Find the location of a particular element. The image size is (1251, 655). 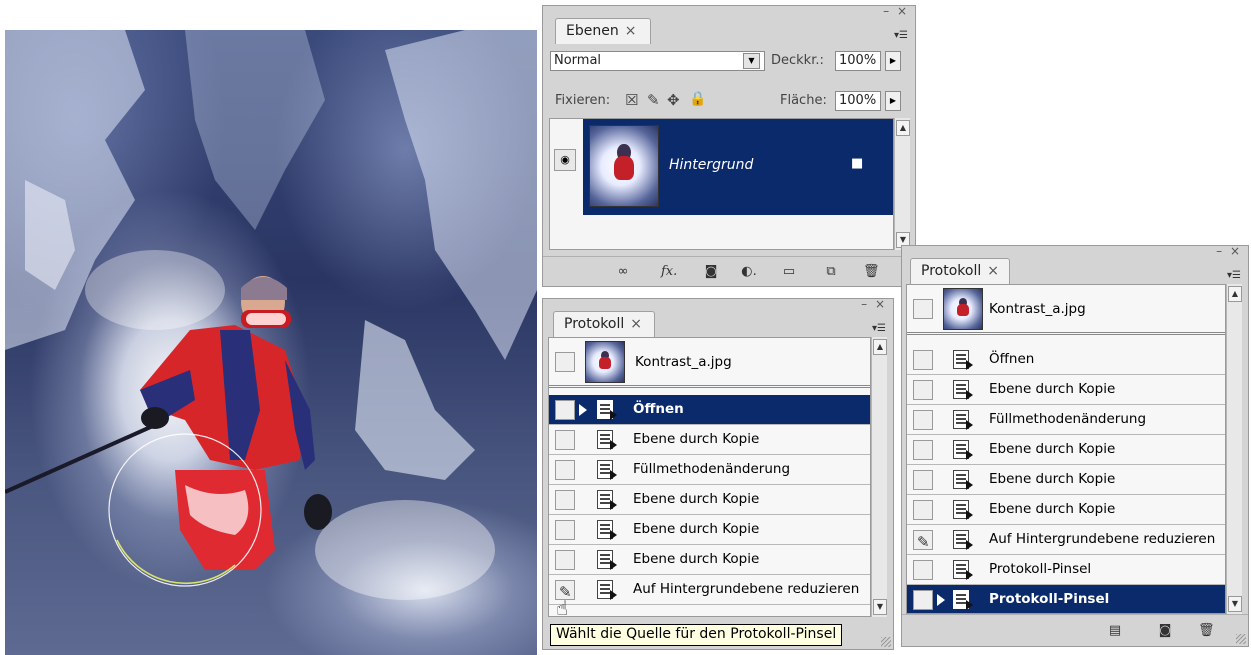

lock-transparency-icon: ☒ is located at coordinates (631, 100).